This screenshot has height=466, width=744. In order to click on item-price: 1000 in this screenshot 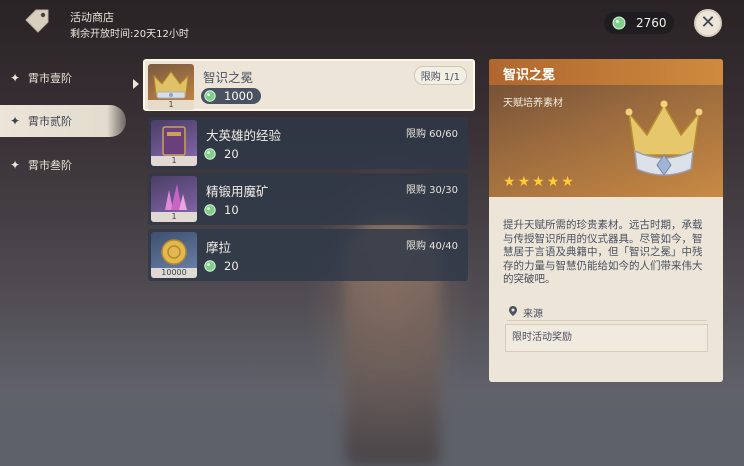, I will do `click(231, 96)`.